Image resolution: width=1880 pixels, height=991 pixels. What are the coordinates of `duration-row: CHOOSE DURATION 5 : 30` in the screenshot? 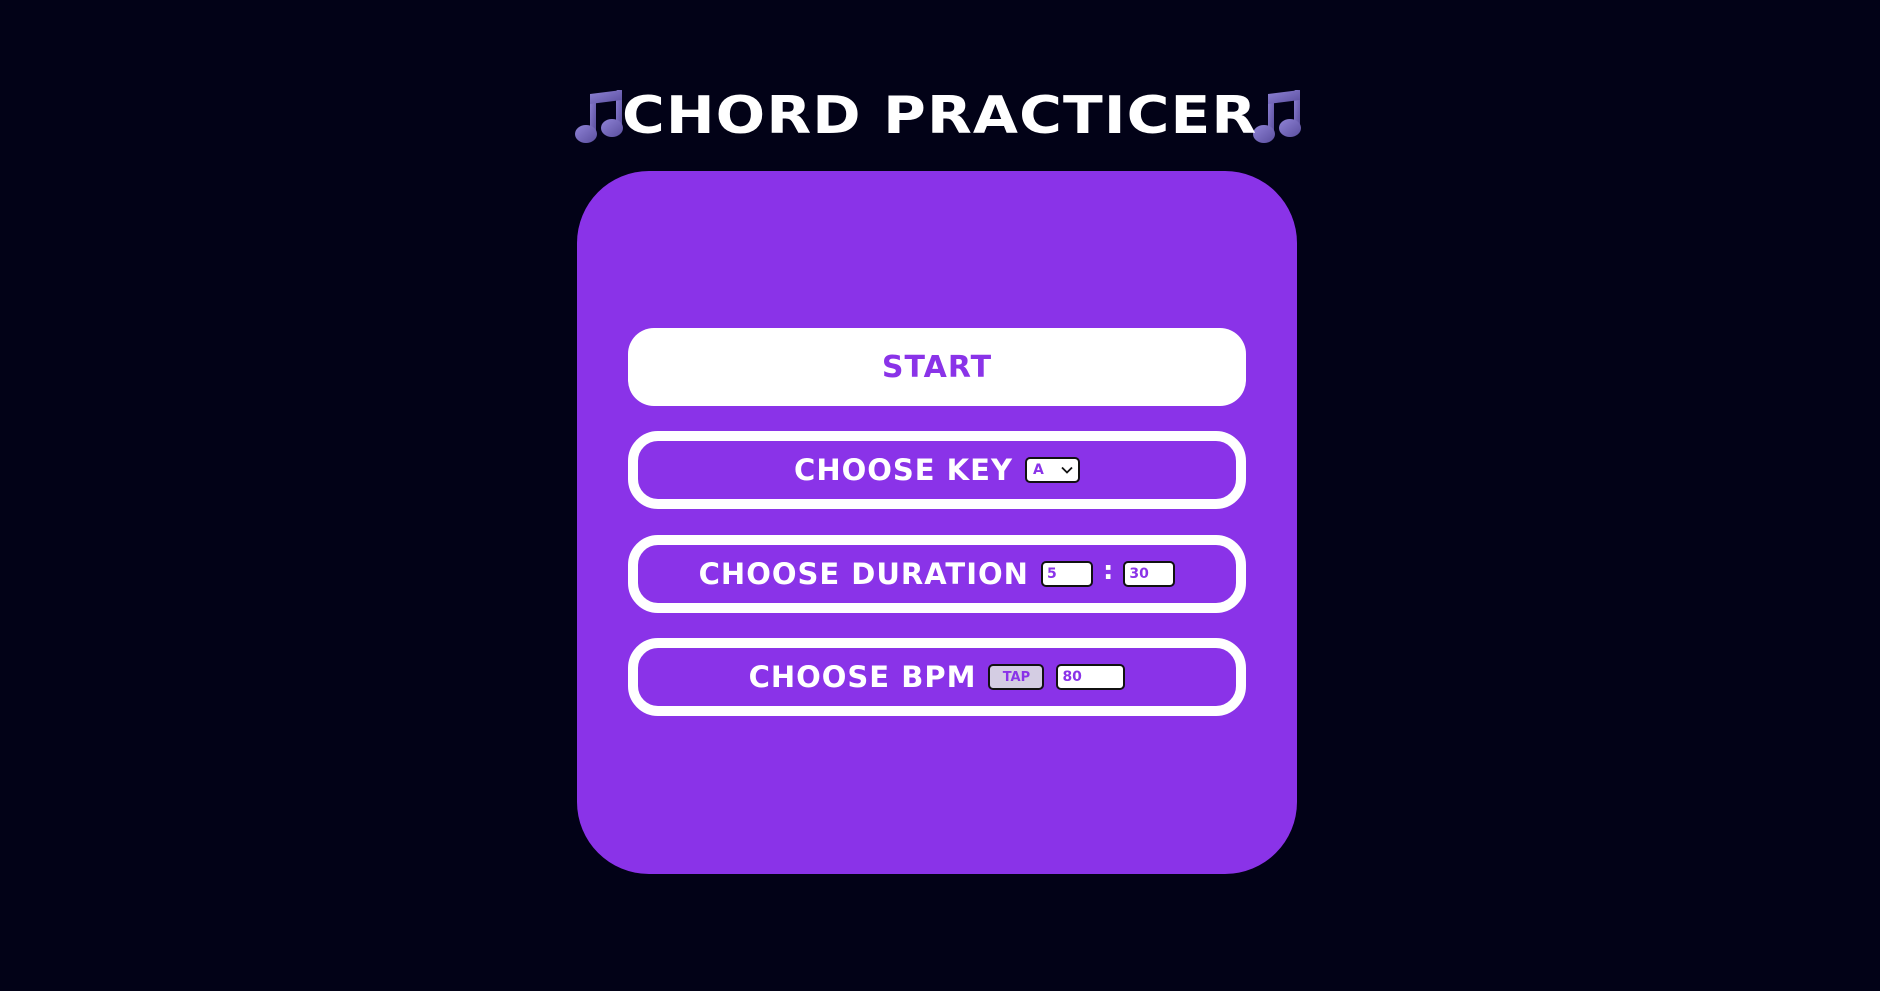 It's located at (937, 574).